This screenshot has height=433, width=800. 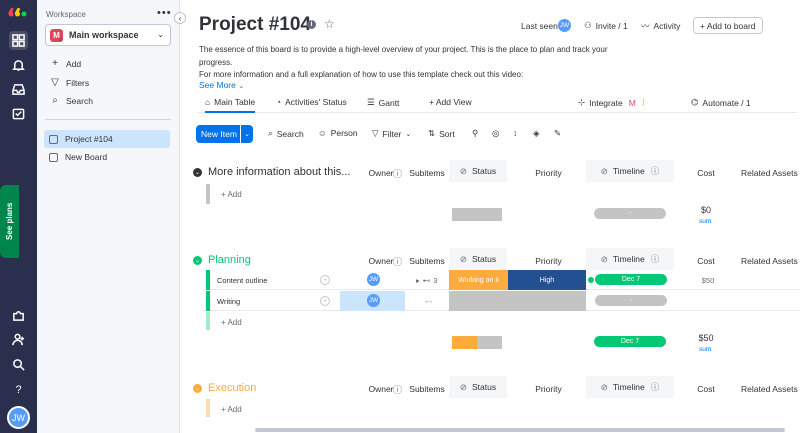 What do you see at coordinates (708, 280) in the screenshot?
I see `cost-cell: $50` at bounding box center [708, 280].